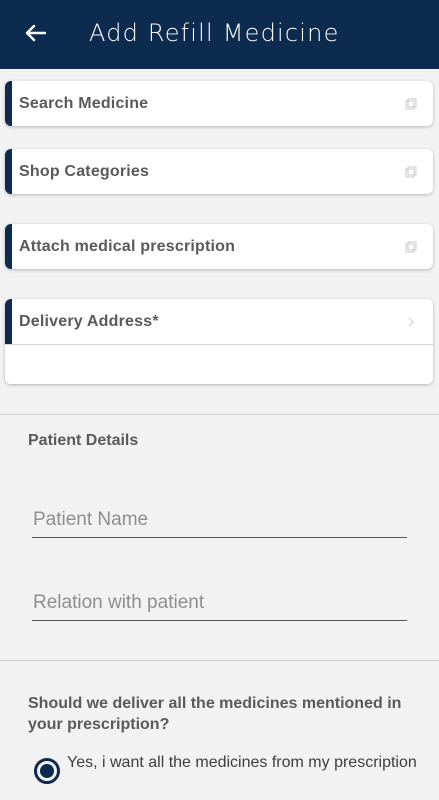  I want to click on attach-prescription-card: Attach medical prescription, so click(219, 246).